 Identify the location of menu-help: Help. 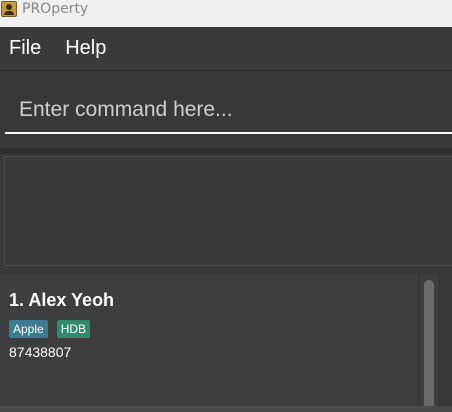
(85, 48).